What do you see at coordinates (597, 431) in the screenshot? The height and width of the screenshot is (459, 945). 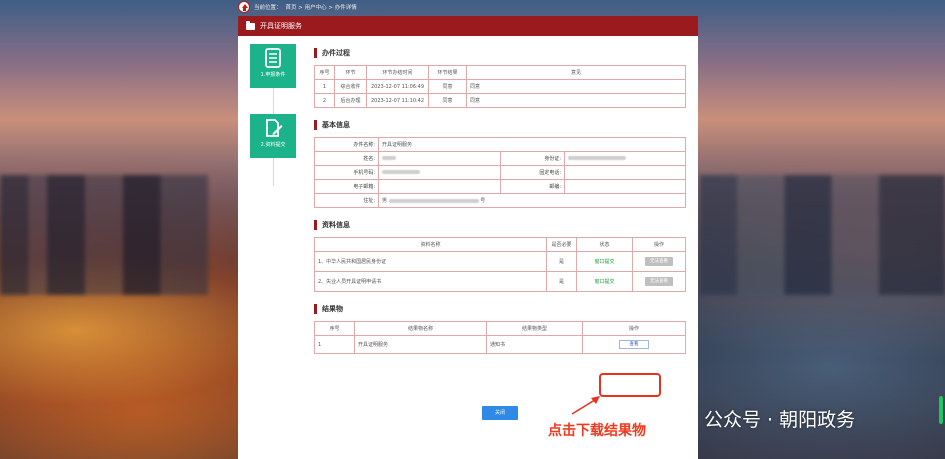 I see `annotation-text: 点击下载结果物` at bounding box center [597, 431].